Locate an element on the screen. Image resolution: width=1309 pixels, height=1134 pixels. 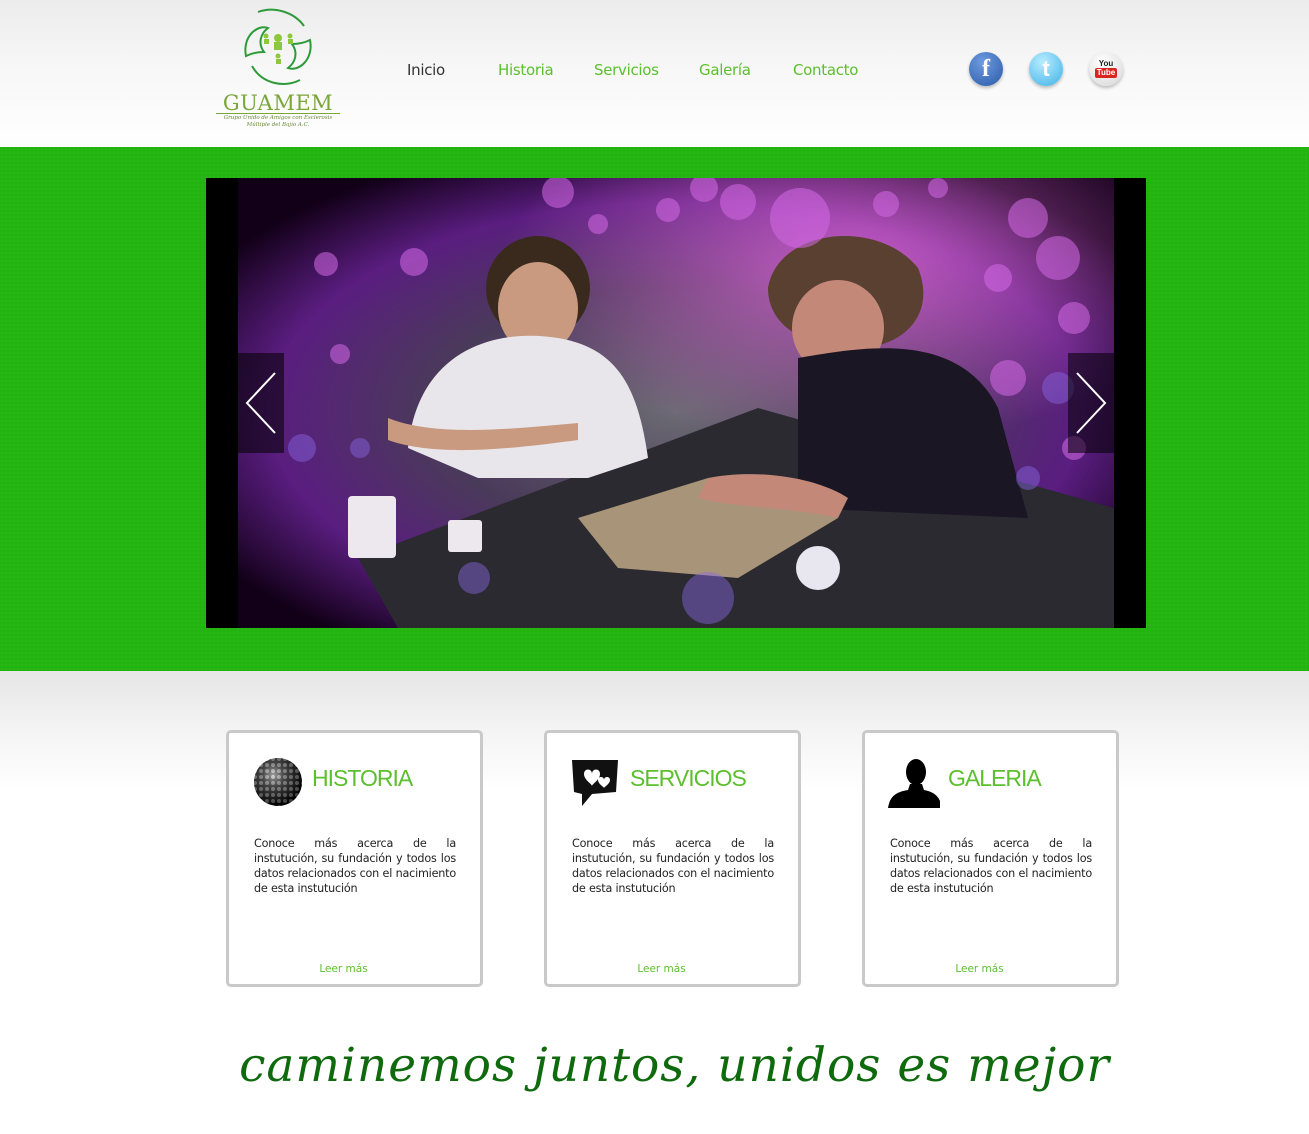
facebook-glyph: f is located at coordinates (986, 68).